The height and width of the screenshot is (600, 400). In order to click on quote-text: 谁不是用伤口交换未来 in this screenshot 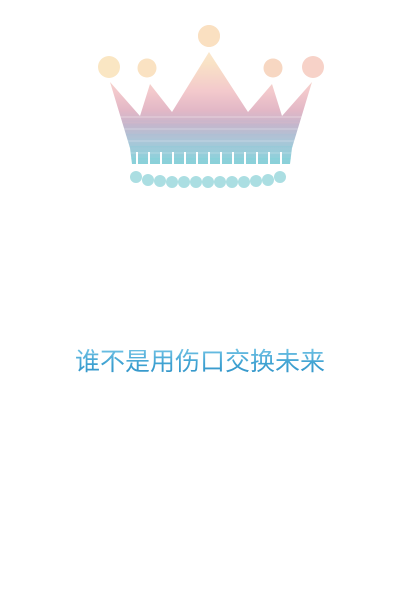, I will do `click(200, 362)`.